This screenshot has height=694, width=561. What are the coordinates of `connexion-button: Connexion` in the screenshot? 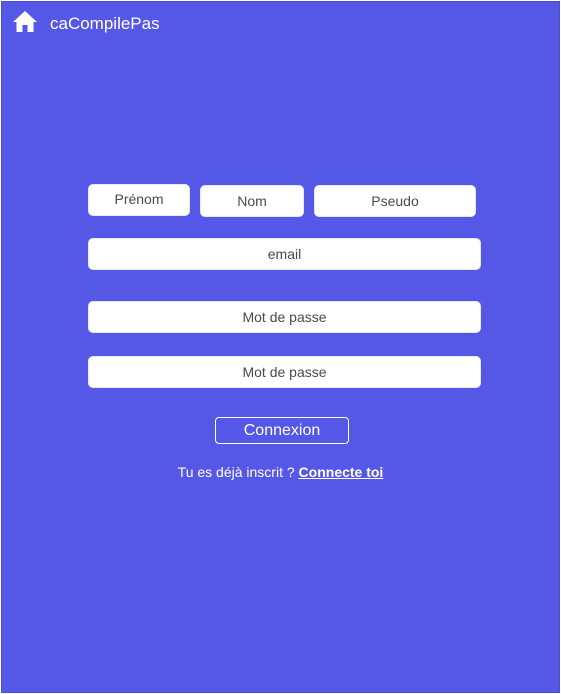 It's located at (282, 430).